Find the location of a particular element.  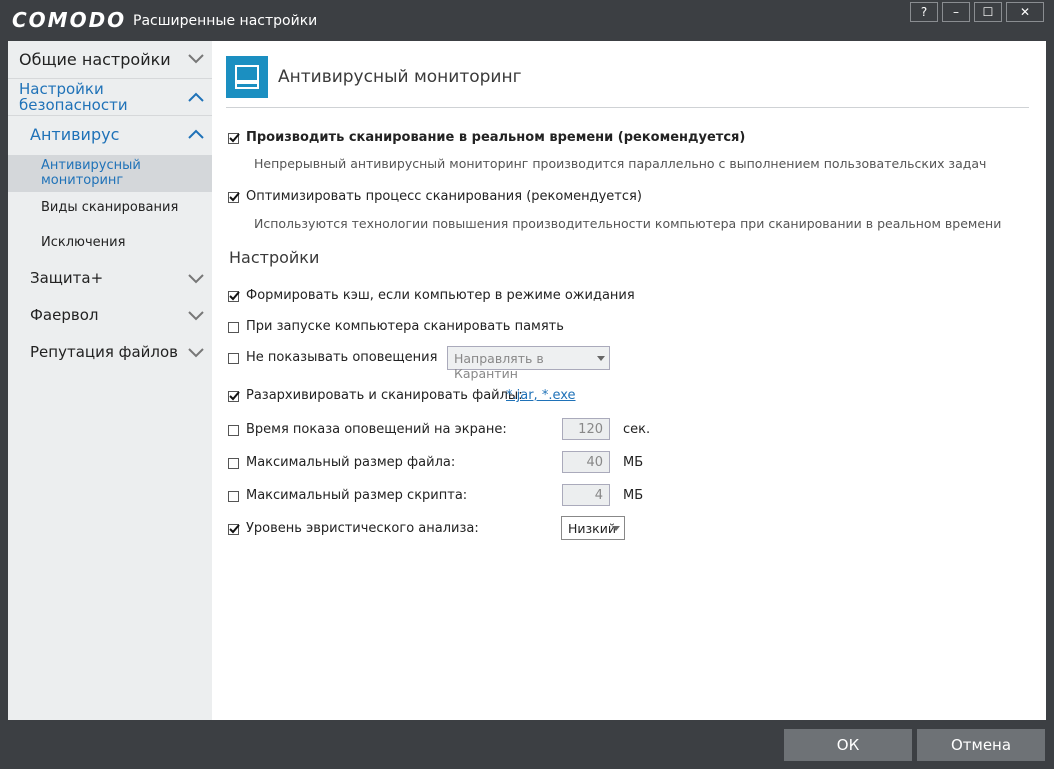

sidebar-item-label: Антивирус is located at coordinates (75, 134).